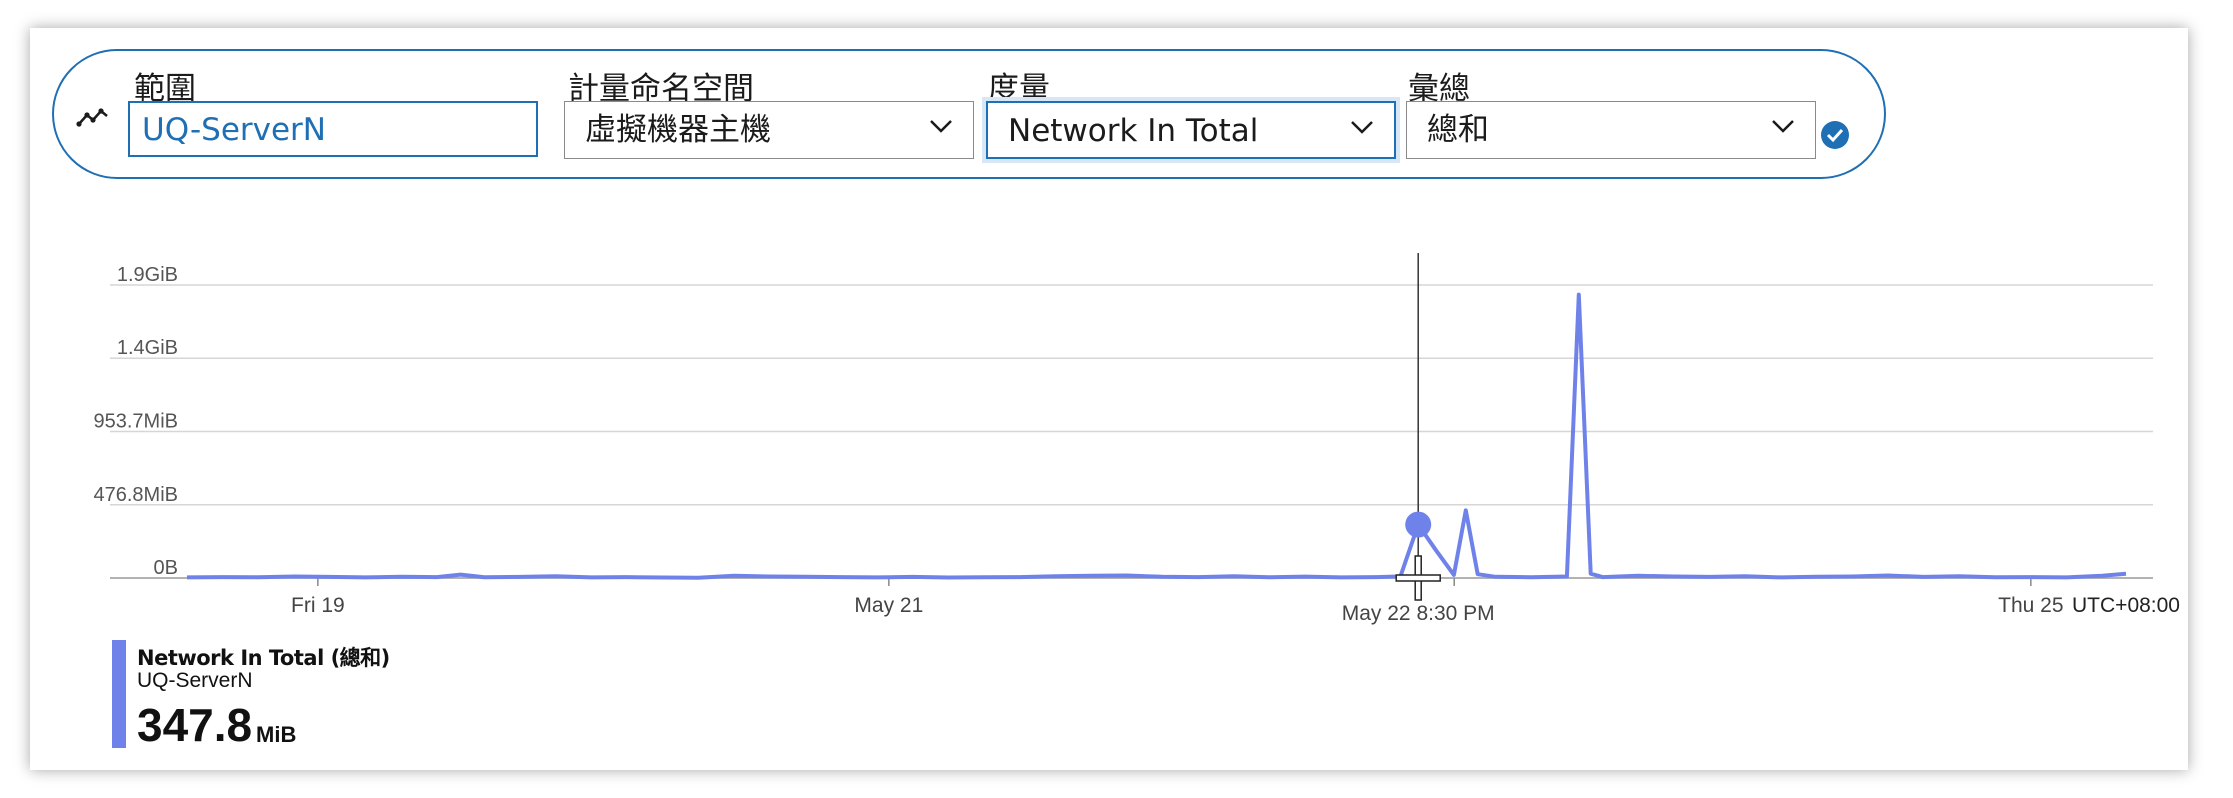 The height and width of the screenshot is (798, 2233). I want to click on y-tick-label: 1.4GiB, so click(147, 348).